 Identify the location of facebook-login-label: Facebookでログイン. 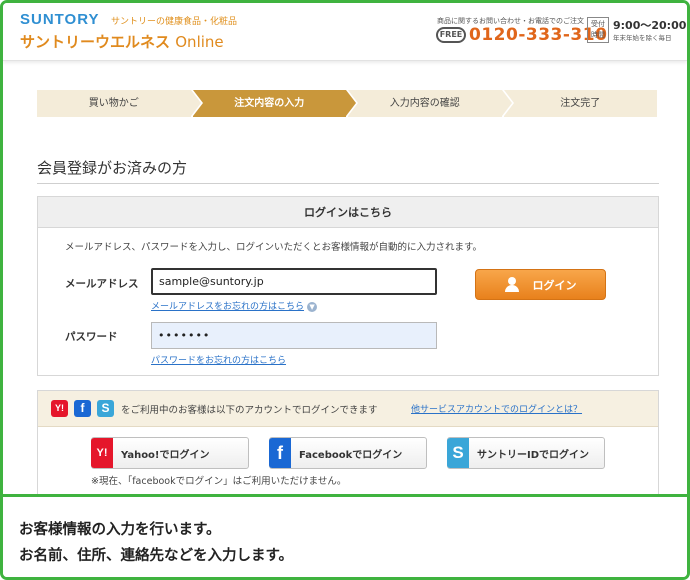
(351, 455).